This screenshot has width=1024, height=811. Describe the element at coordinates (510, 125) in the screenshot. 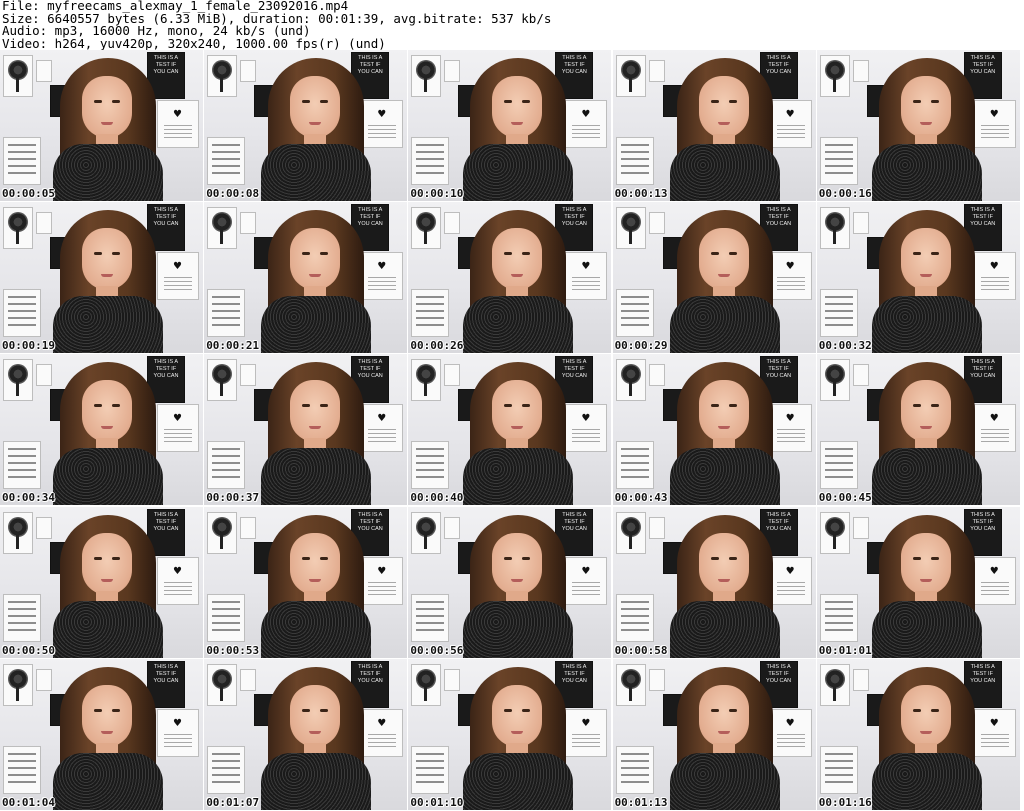

I see `video-thumbnail: THIS IS A TEST IF YOU CAN ♥ 00:00:10` at that location.